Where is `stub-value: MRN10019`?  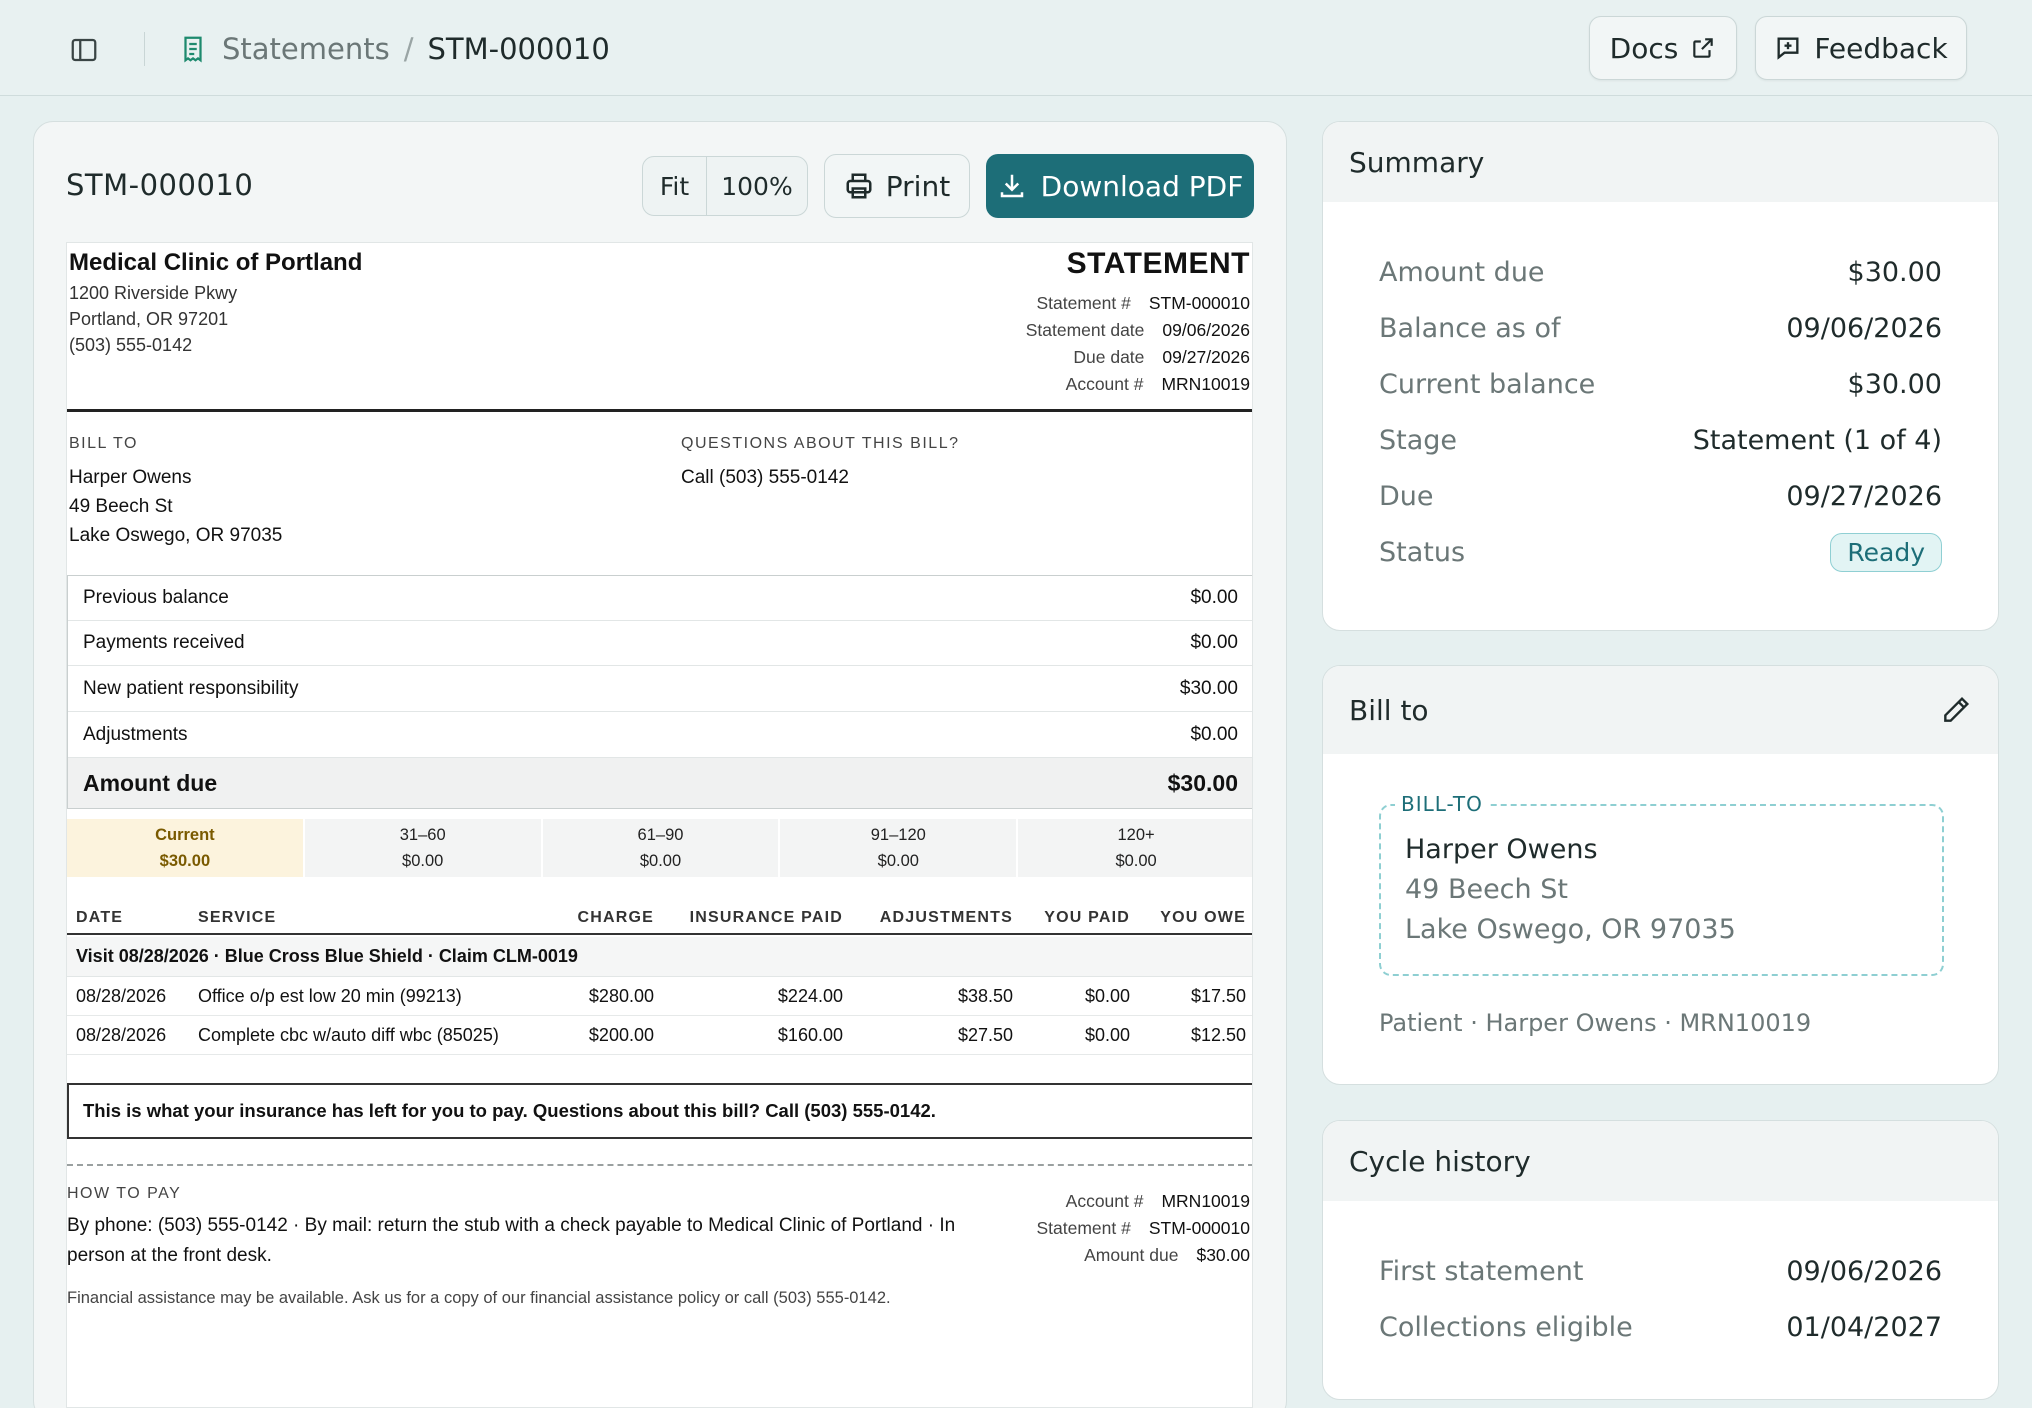 stub-value: MRN10019 is located at coordinates (1205, 1201).